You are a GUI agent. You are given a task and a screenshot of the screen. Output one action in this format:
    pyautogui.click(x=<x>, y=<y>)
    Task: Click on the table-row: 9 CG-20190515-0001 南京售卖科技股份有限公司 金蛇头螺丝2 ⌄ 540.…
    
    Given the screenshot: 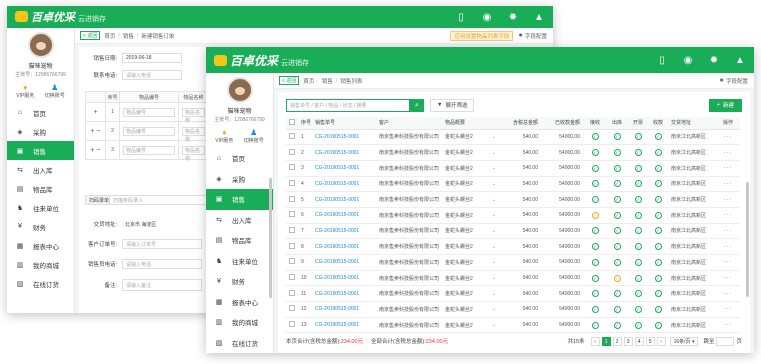 What is the action you would take?
    pyautogui.click(x=513, y=262)
    